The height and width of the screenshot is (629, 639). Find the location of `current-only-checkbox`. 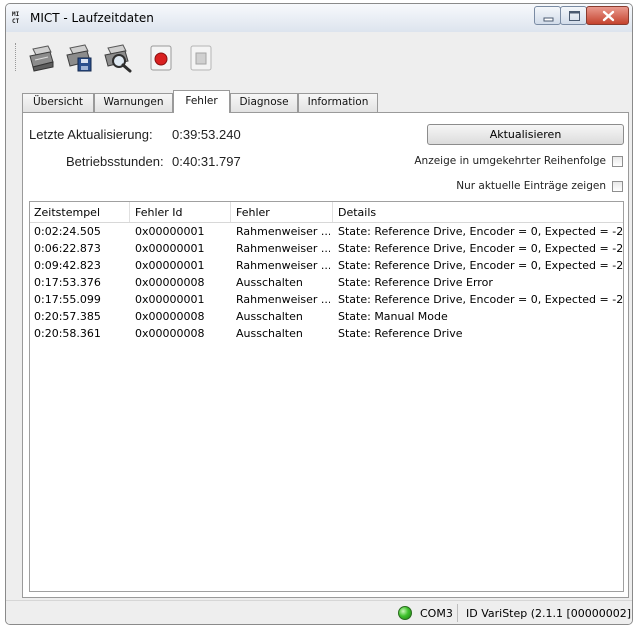

current-only-checkbox is located at coordinates (617, 186).